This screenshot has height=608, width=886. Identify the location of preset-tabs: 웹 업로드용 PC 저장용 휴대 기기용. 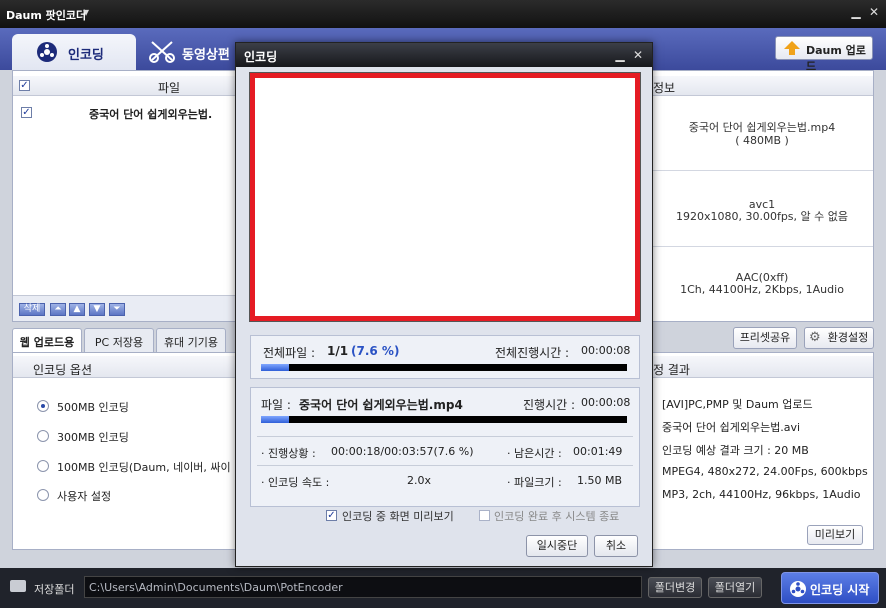
(125, 339).